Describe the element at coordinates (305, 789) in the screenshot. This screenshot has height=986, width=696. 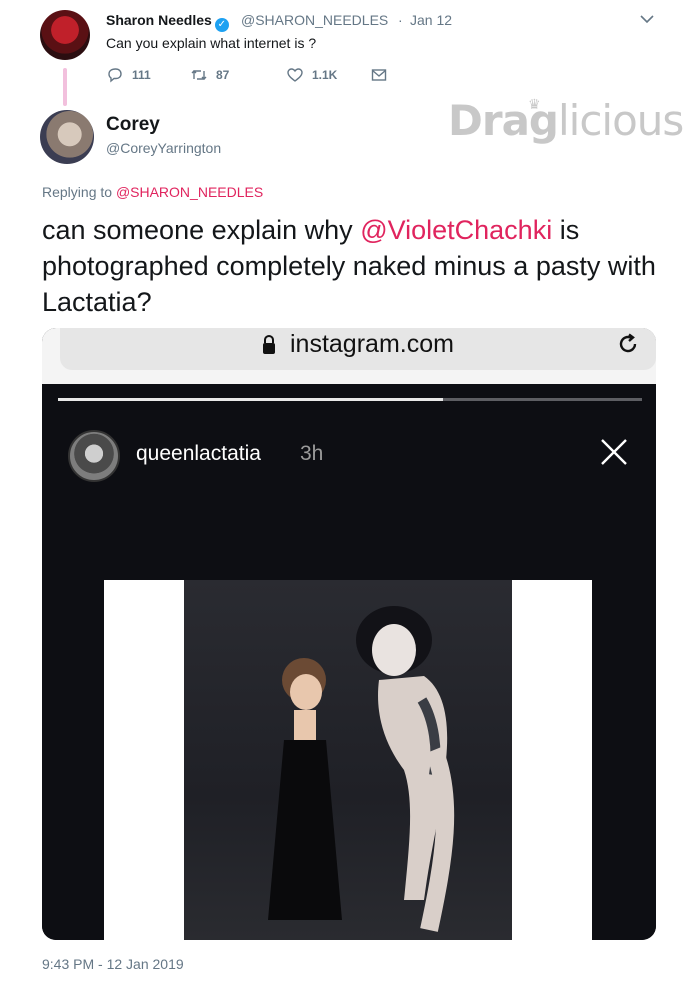
I see `photo-figure-child` at that location.